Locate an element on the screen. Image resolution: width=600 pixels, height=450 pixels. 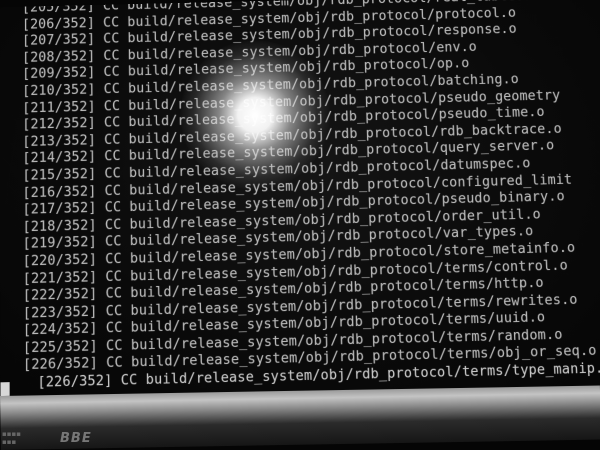
terminal-cursor is located at coordinates (5, 389).